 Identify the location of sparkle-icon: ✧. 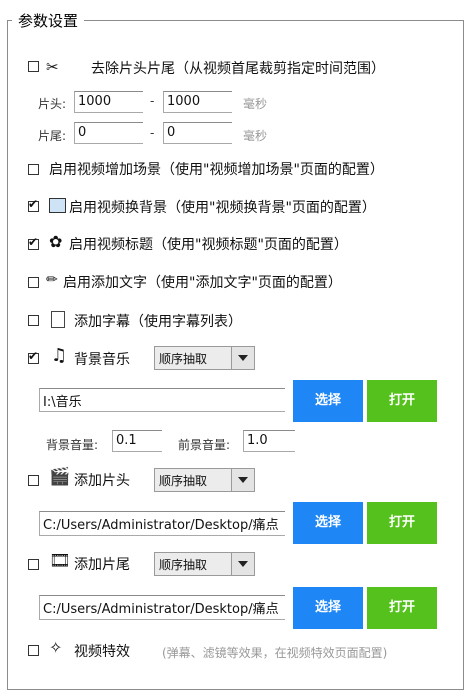
(56, 647).